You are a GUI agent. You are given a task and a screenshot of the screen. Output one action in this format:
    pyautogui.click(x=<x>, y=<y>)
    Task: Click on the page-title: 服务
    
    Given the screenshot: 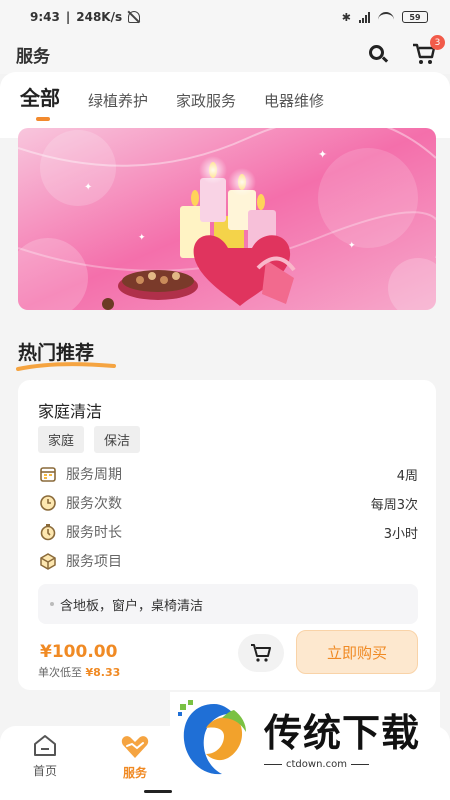 What is the action you would take?
    pyautogui.click(x=33, y=56)
    